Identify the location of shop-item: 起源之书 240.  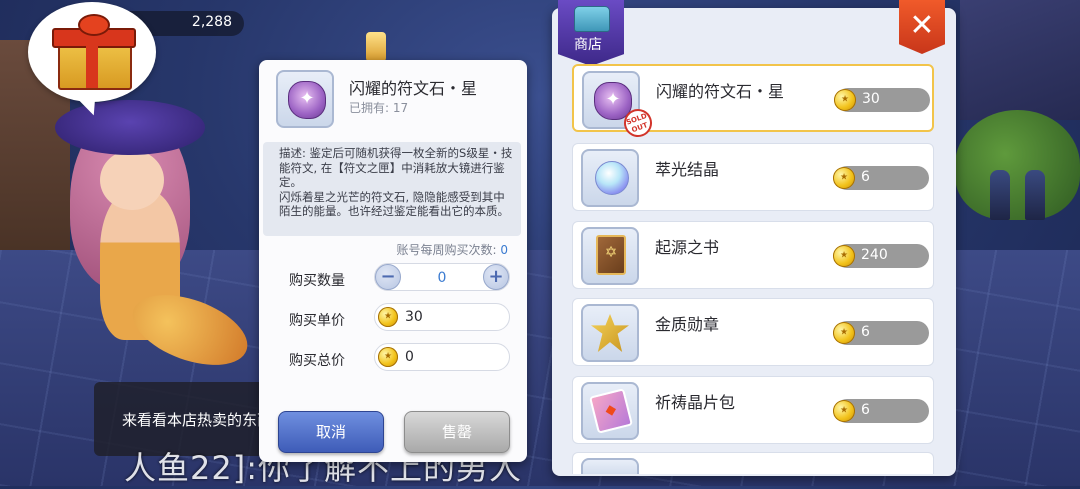
(753, 255).